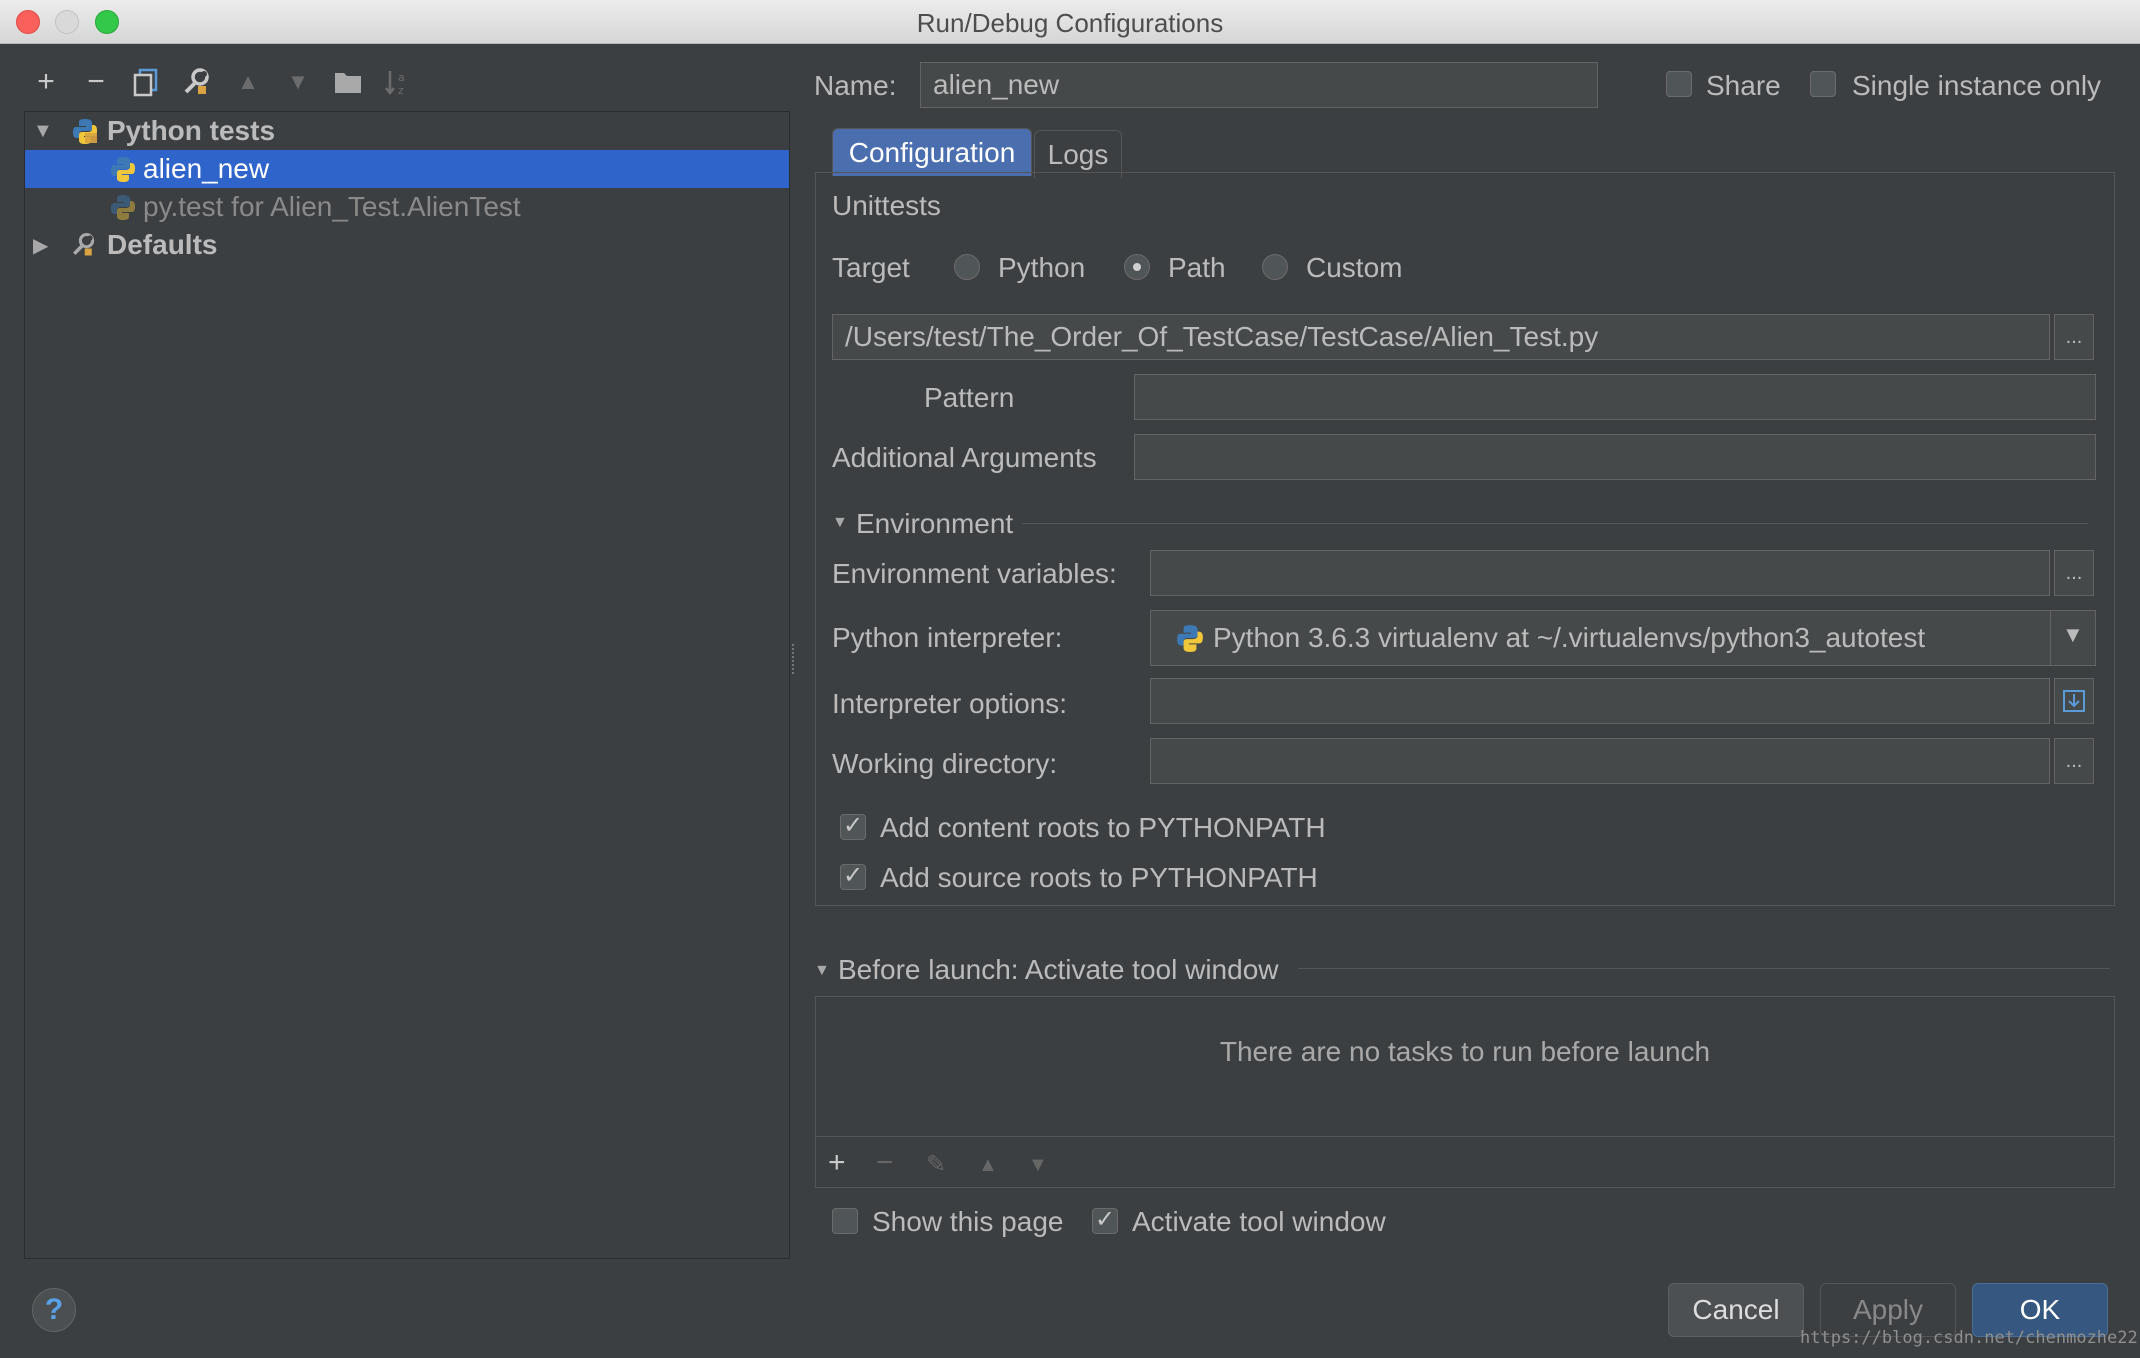  What do you see at coordinates (964, 457) in the screenshot?
I see `additional-arguments-label: Additional Arguments` at bounding box center [964, 457].